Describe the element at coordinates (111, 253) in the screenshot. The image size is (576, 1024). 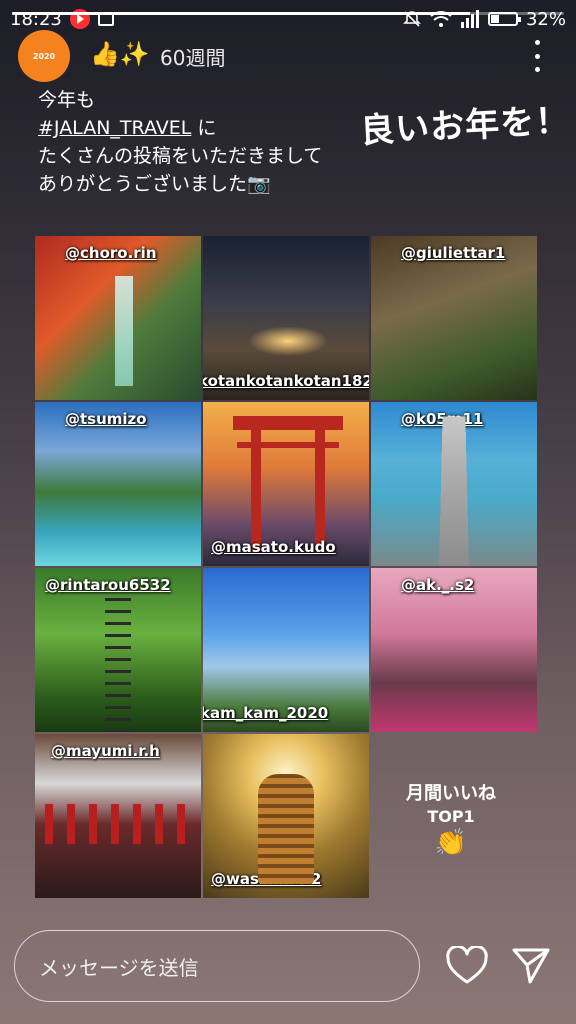
I see `photo-user-mention: @choro.rin` at that location.